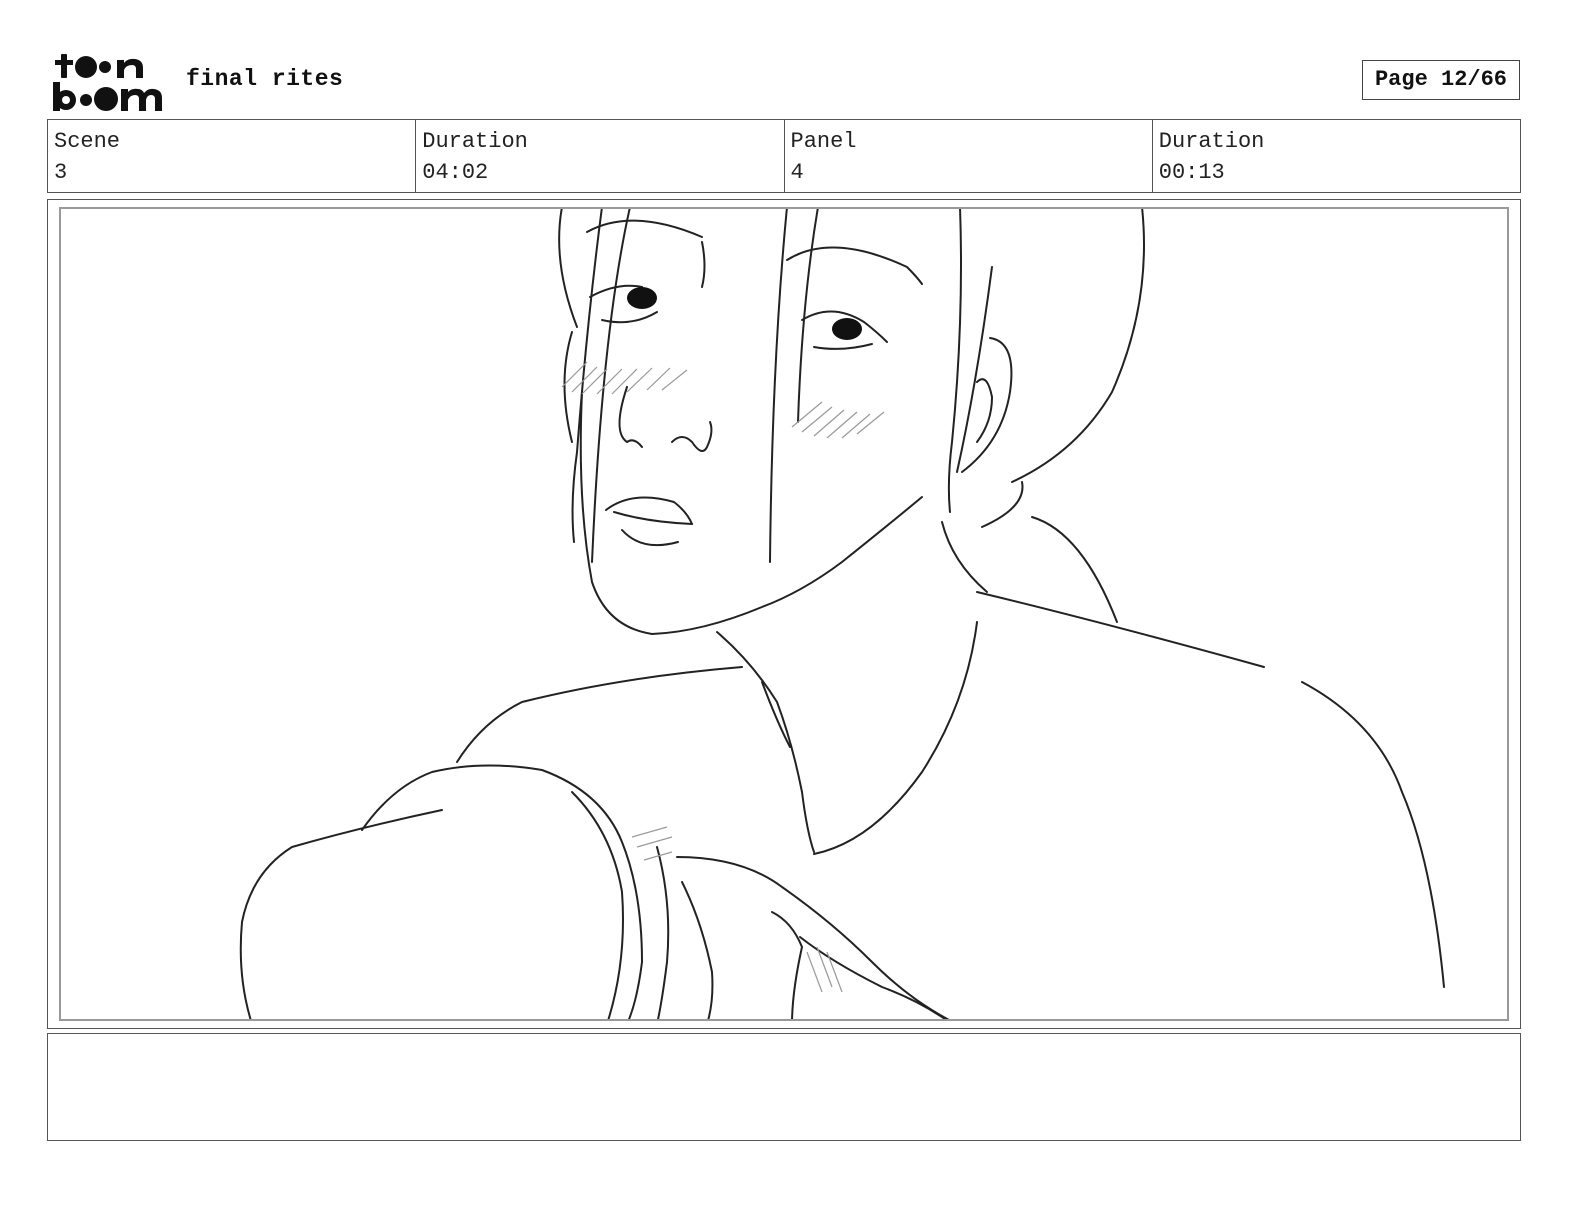 This screenshot has height=1224, width=1584. Describe the element at coordinates (797, 172) in the screenshot. I see `panel-value: 4` at that location.